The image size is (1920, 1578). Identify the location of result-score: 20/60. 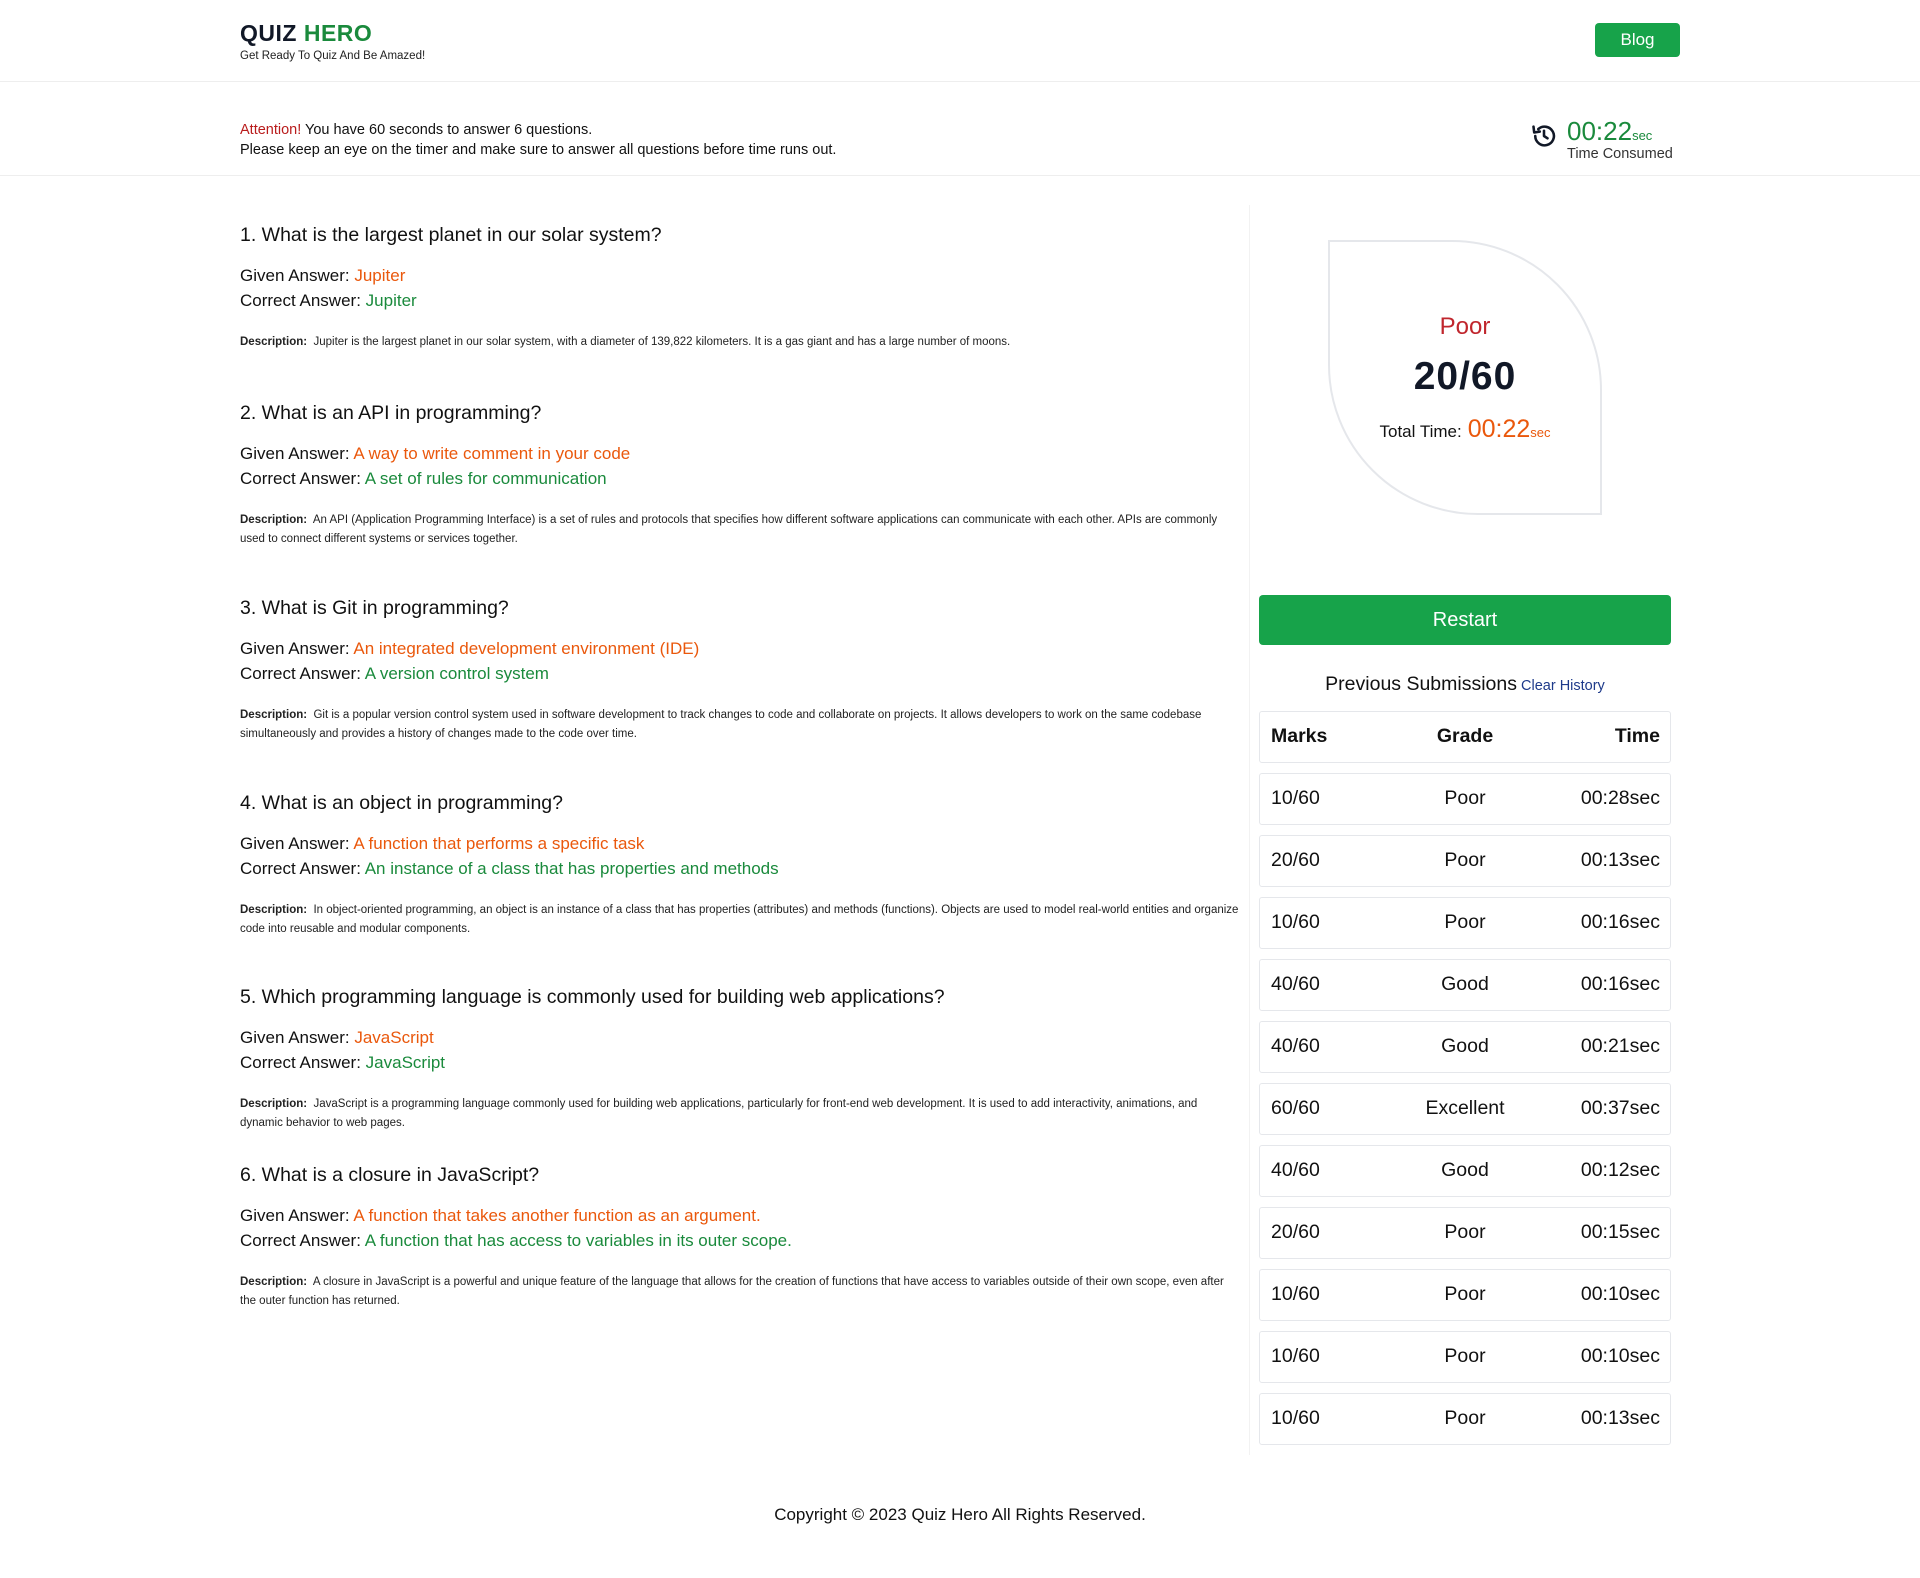
(1465, 376).